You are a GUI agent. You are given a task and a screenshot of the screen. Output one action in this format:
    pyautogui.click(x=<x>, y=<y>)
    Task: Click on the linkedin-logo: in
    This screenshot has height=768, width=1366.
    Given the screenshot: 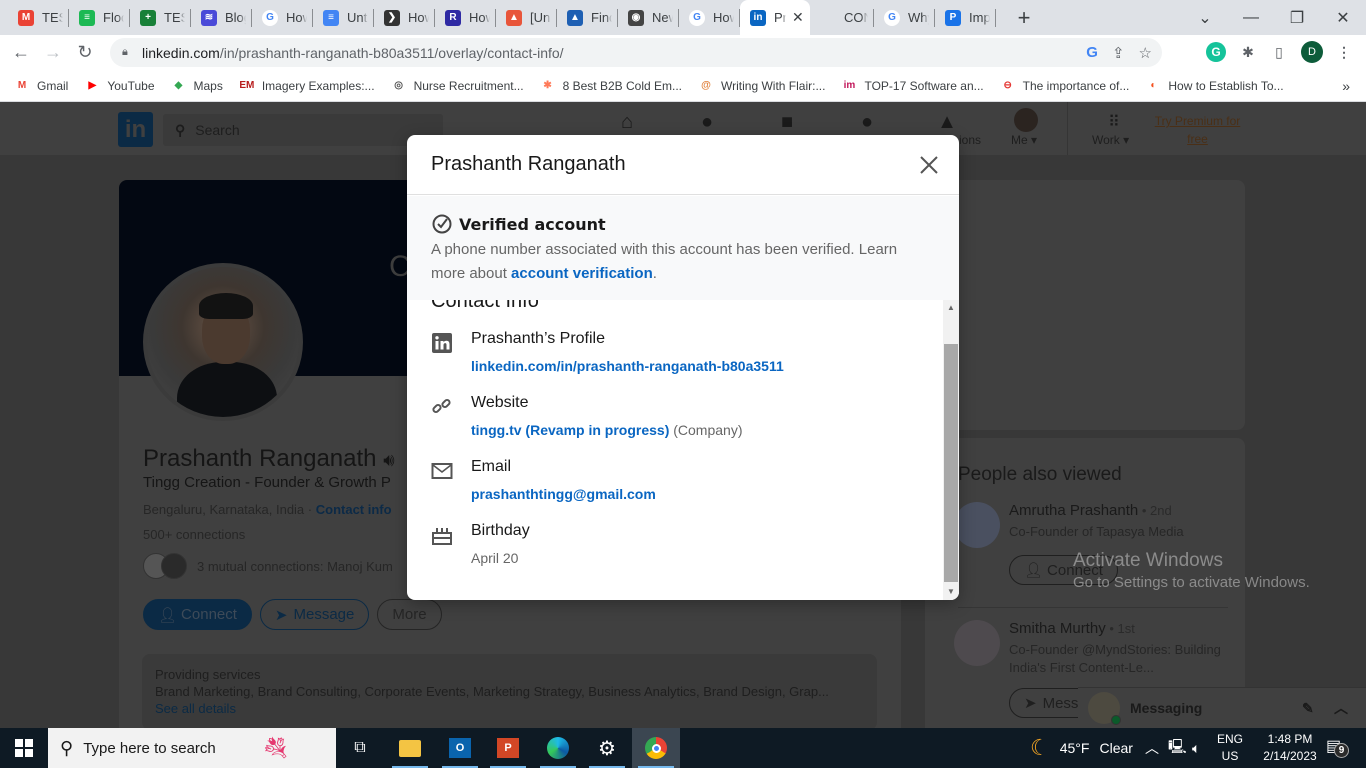 What is the action you would take?
    pyautogui.click(x=135, y=129)
    